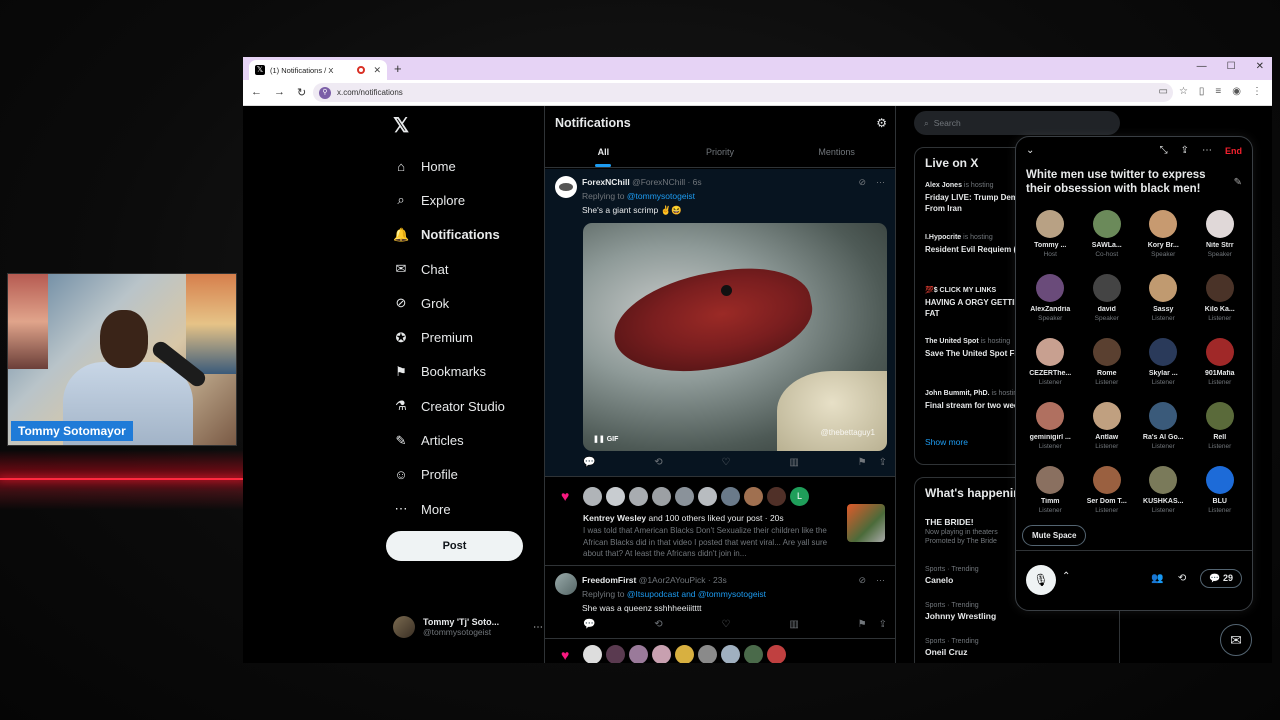 This screenshot has height=720, width=1280. What do you see at coordinates (720, 652) in the screenshot?
I see `notification-likes: ♥` at bounding box center [720, 652].